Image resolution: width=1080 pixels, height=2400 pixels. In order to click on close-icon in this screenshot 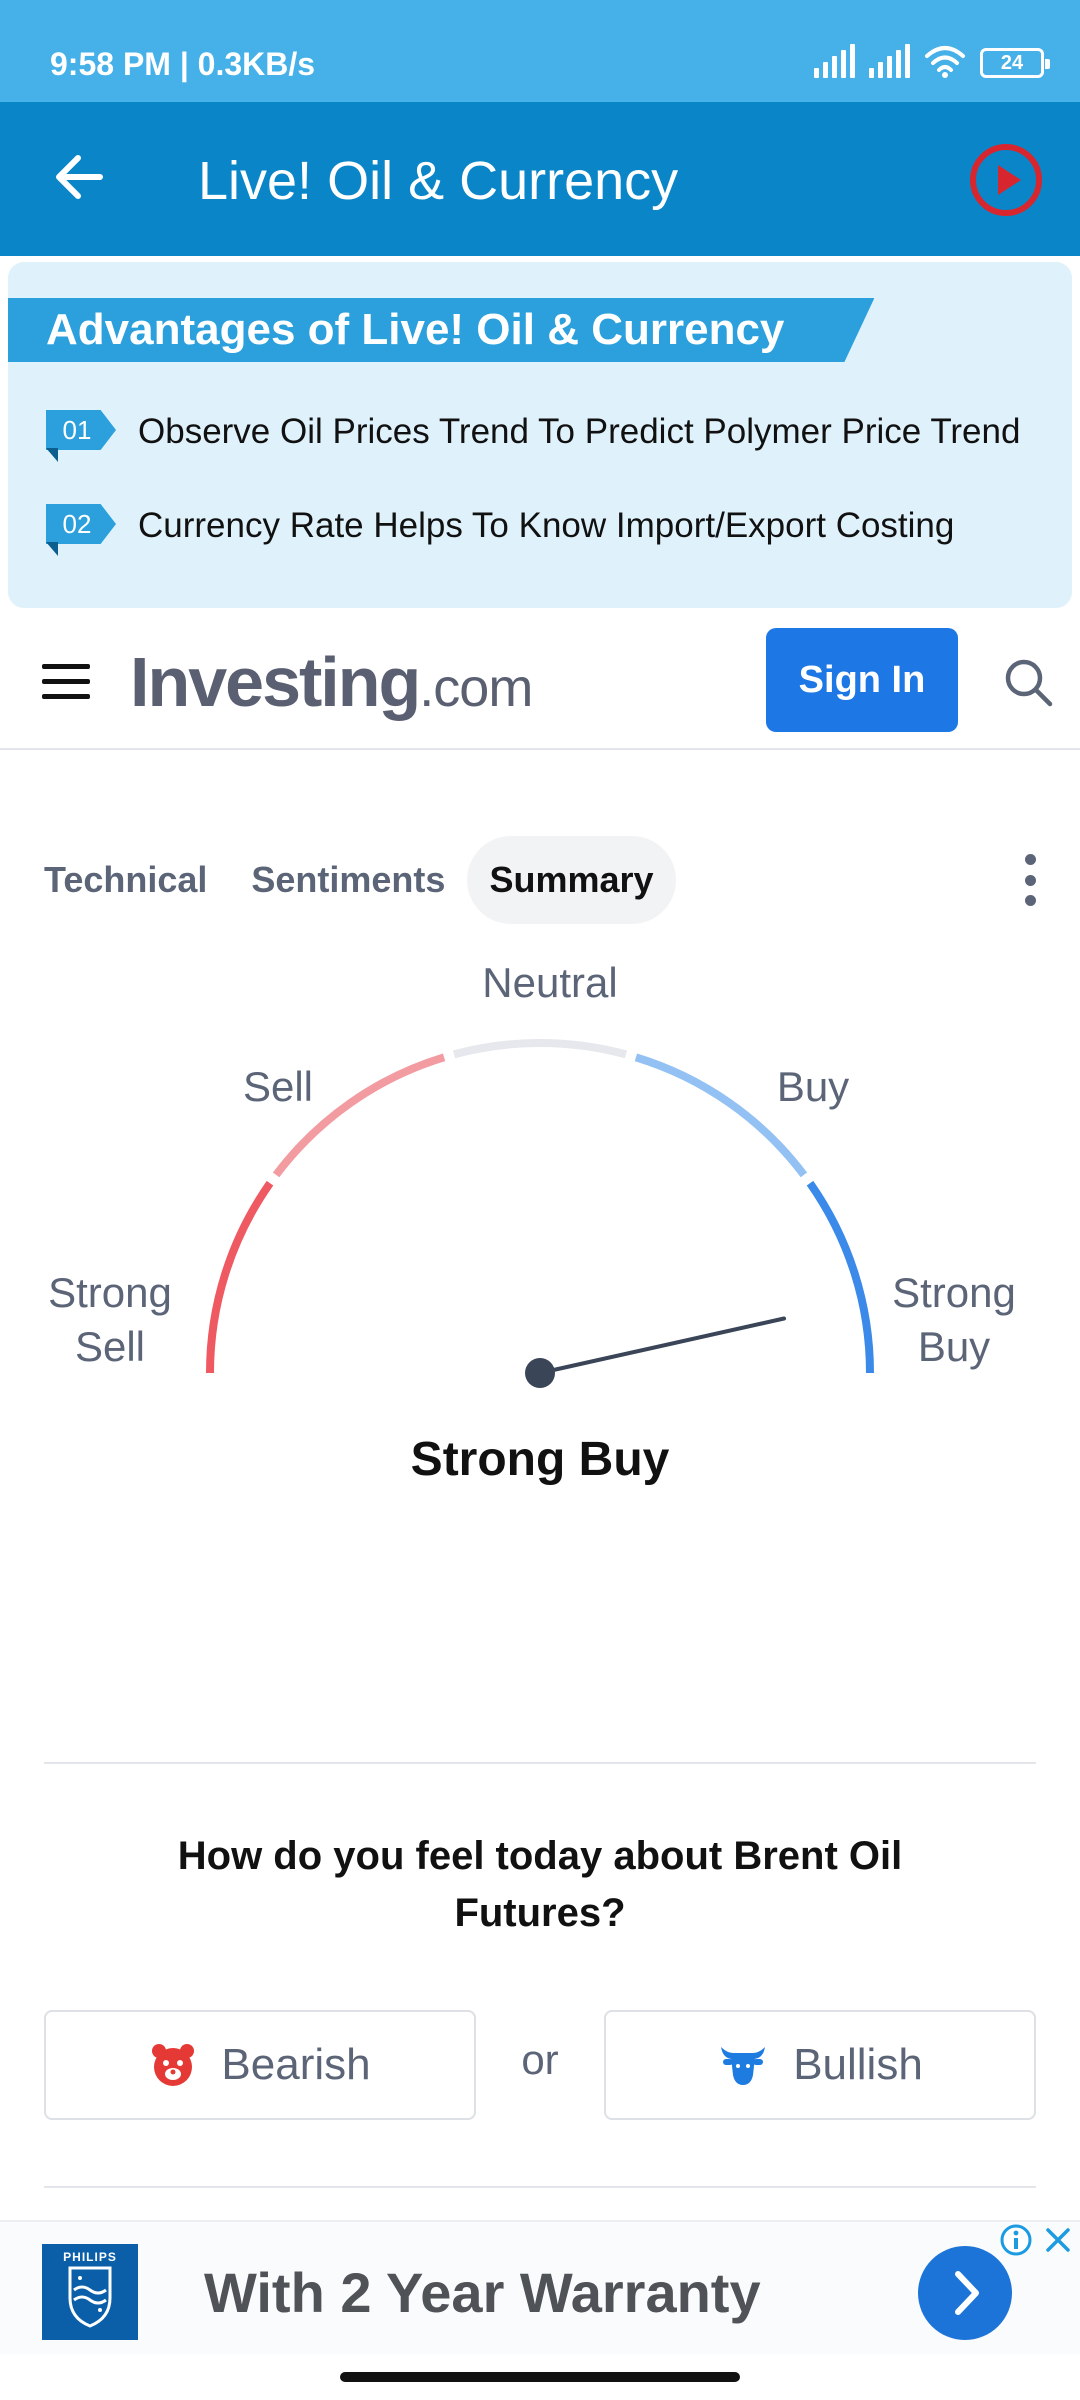, I will do `click(1058, 2240)`.